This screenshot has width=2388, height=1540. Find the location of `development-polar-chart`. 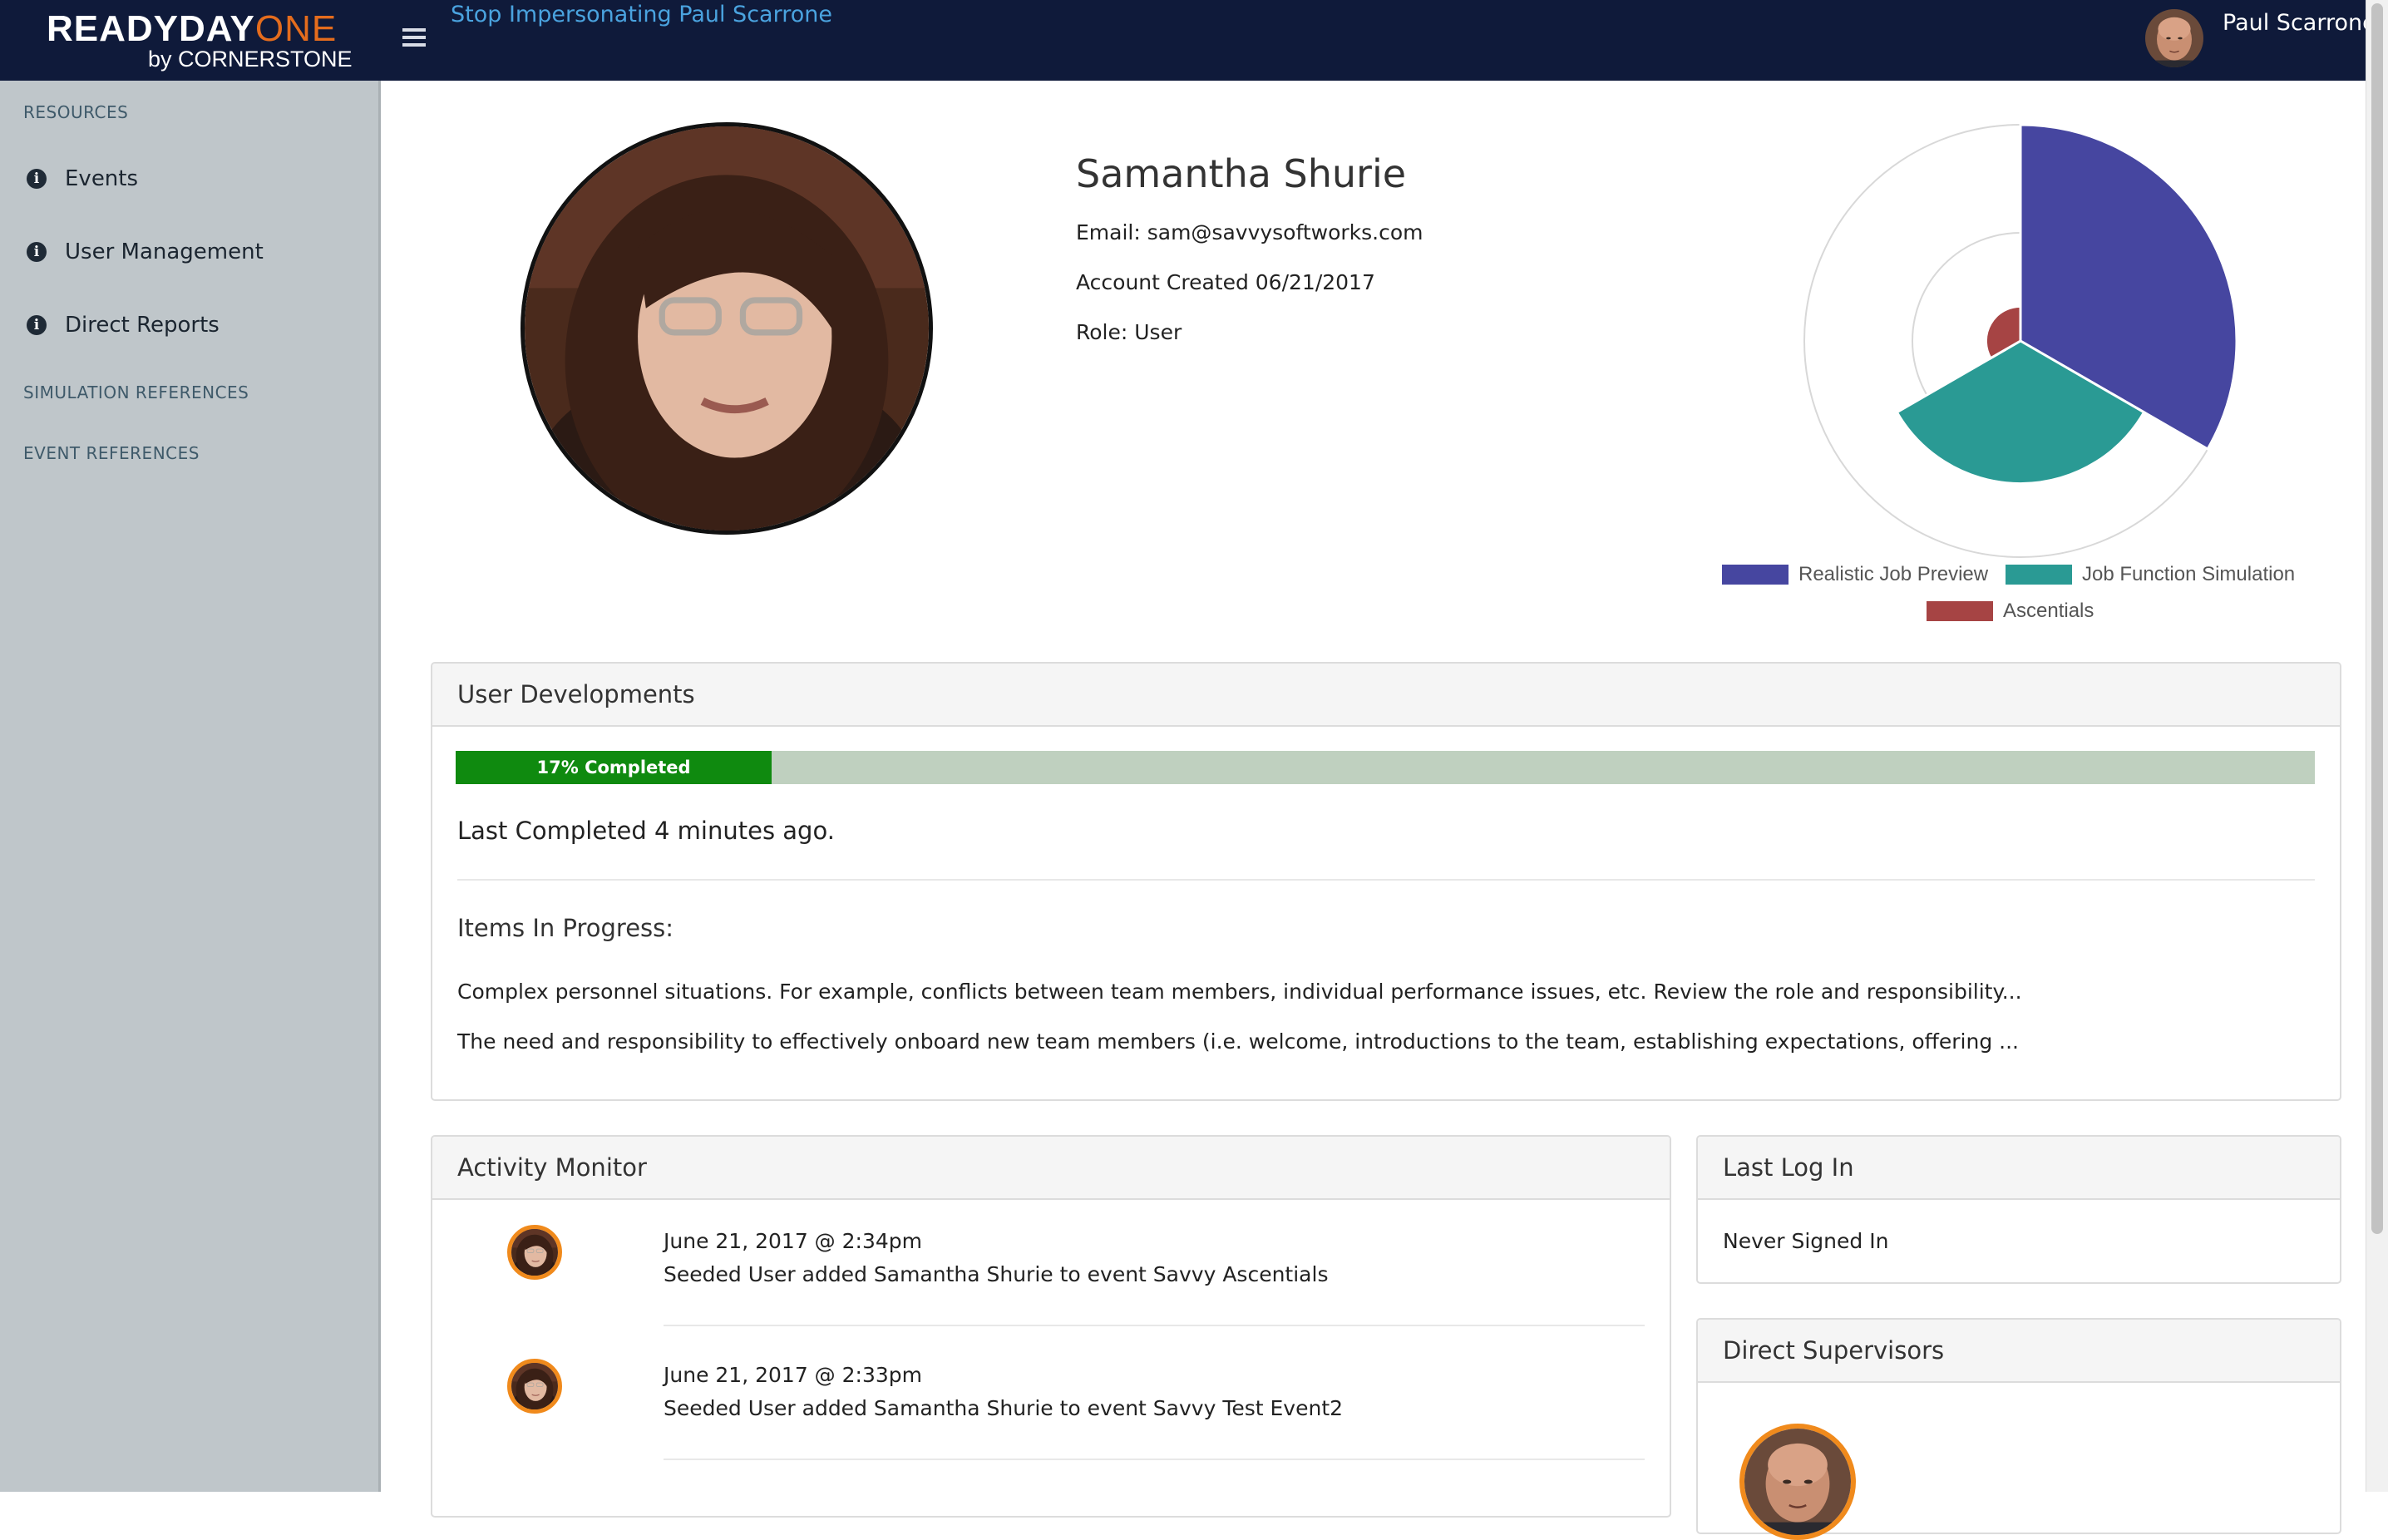

development-polar-chart is located at coordinates (2020, 341).